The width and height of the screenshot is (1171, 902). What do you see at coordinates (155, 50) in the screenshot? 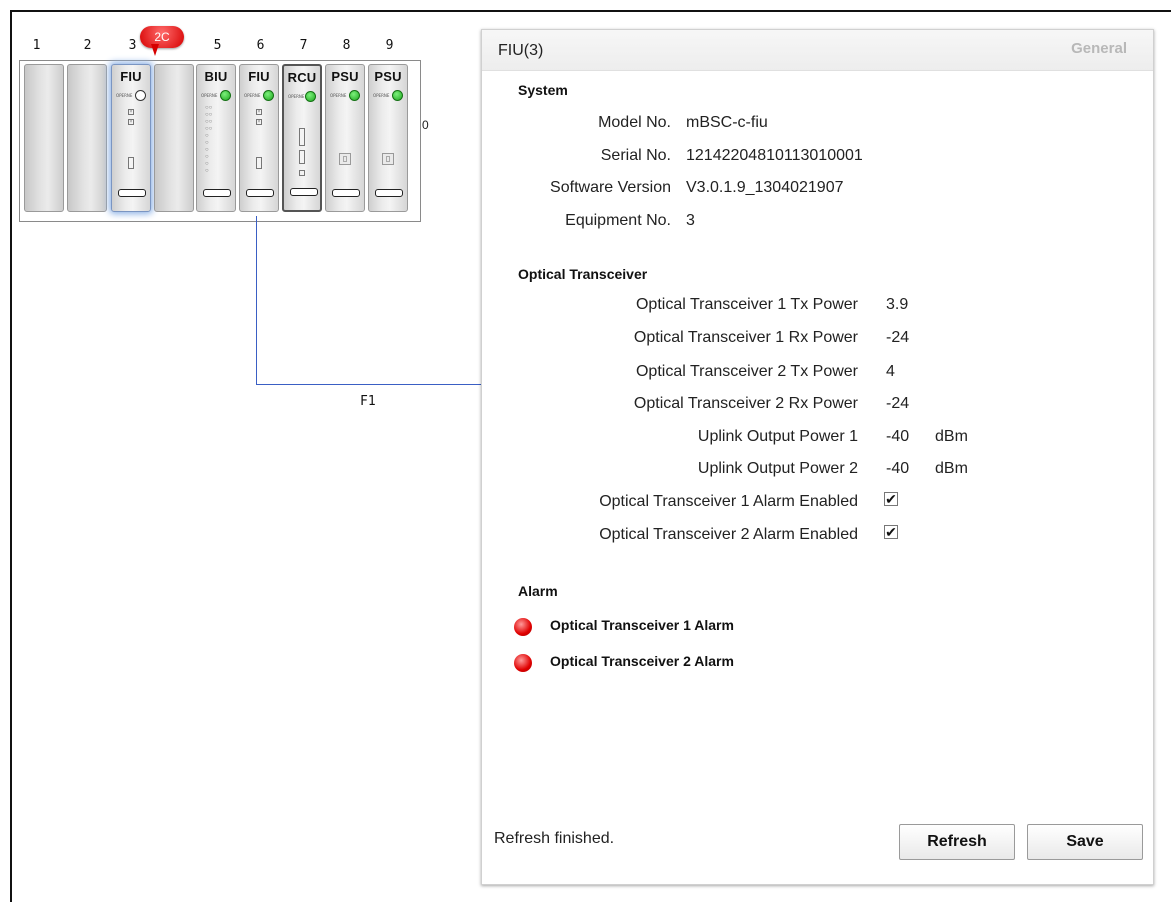
I see `alarm-badge-pointer` at bounding box center [155, 50].